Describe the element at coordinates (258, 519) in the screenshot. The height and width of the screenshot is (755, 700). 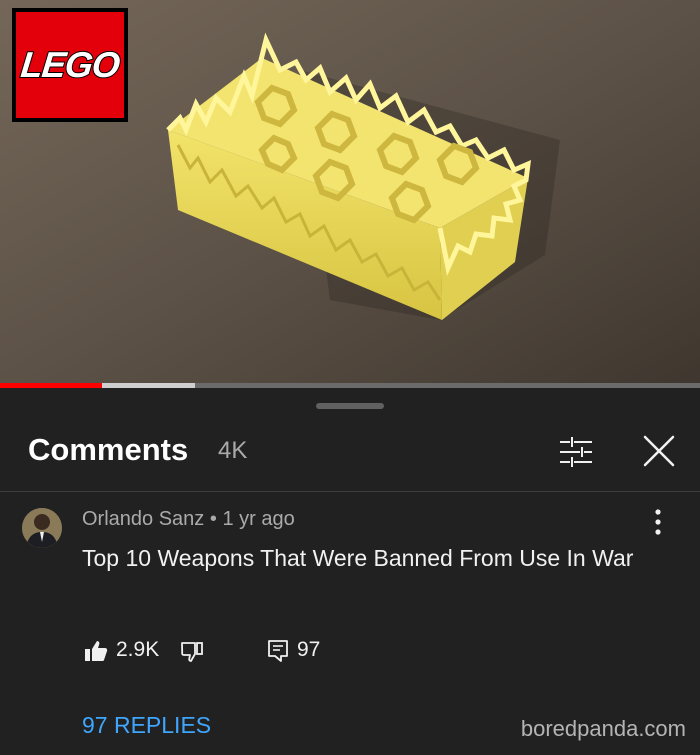
I see `comment-timestamp: 1 yr ago` at that location.